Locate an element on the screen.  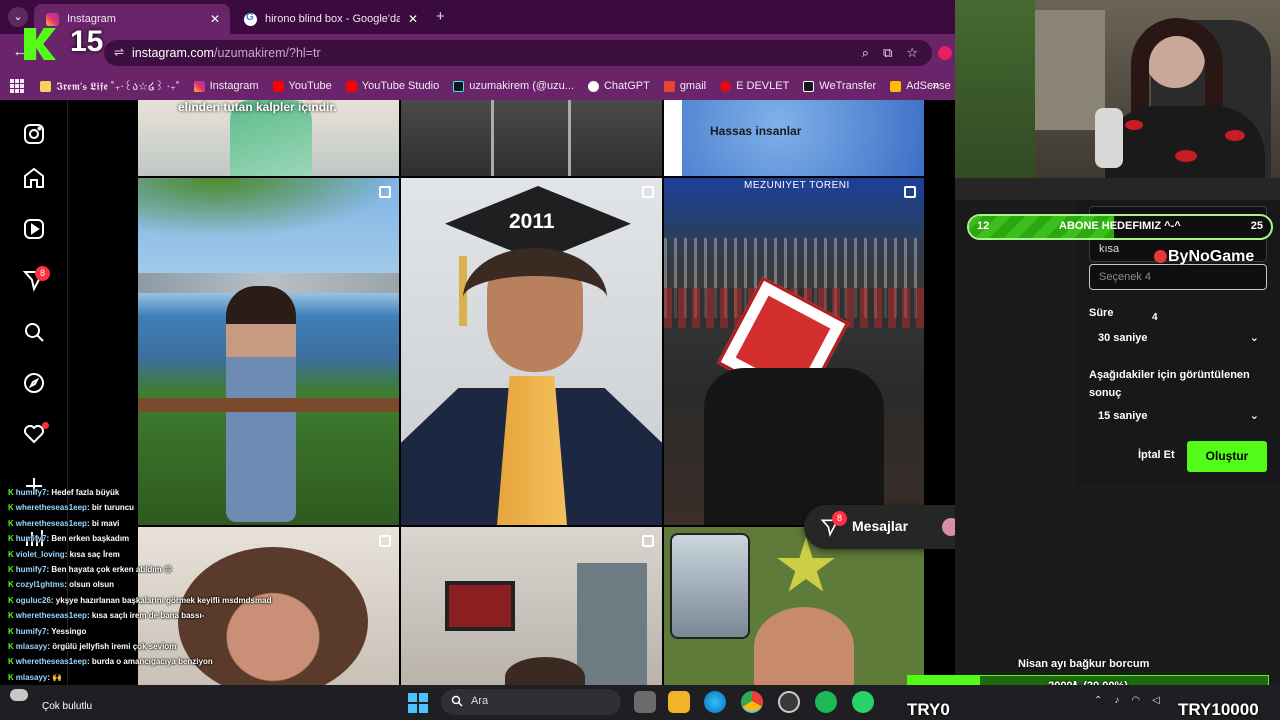
windows-taskbar: Çok bulutlu Ara ⌃ ♪ ◠ ◁ is located at coordinates (640, 702).